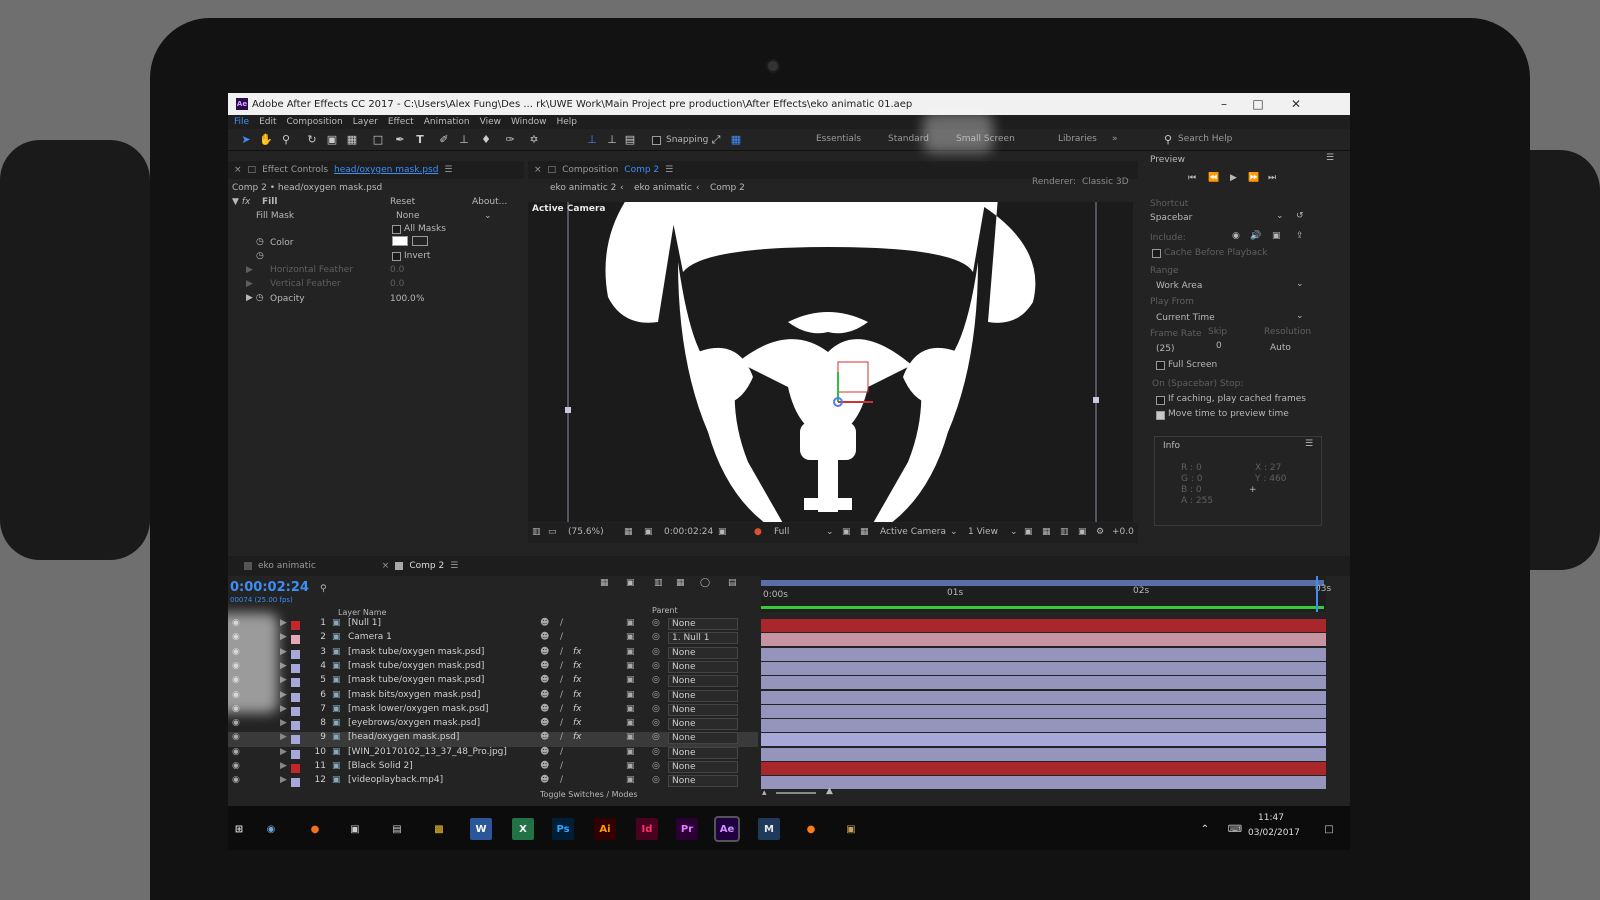 The width and height of the screenshot is (1600, 900). Describe the element at coordinates (1105, 182) in the screenshot. I see `renderer-value: Classic 3D` at that location.